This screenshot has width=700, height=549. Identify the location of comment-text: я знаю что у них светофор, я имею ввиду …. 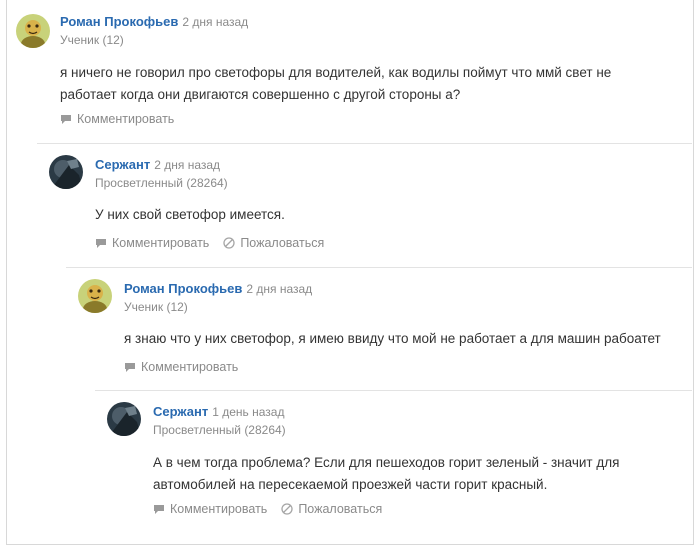
(392, 338).